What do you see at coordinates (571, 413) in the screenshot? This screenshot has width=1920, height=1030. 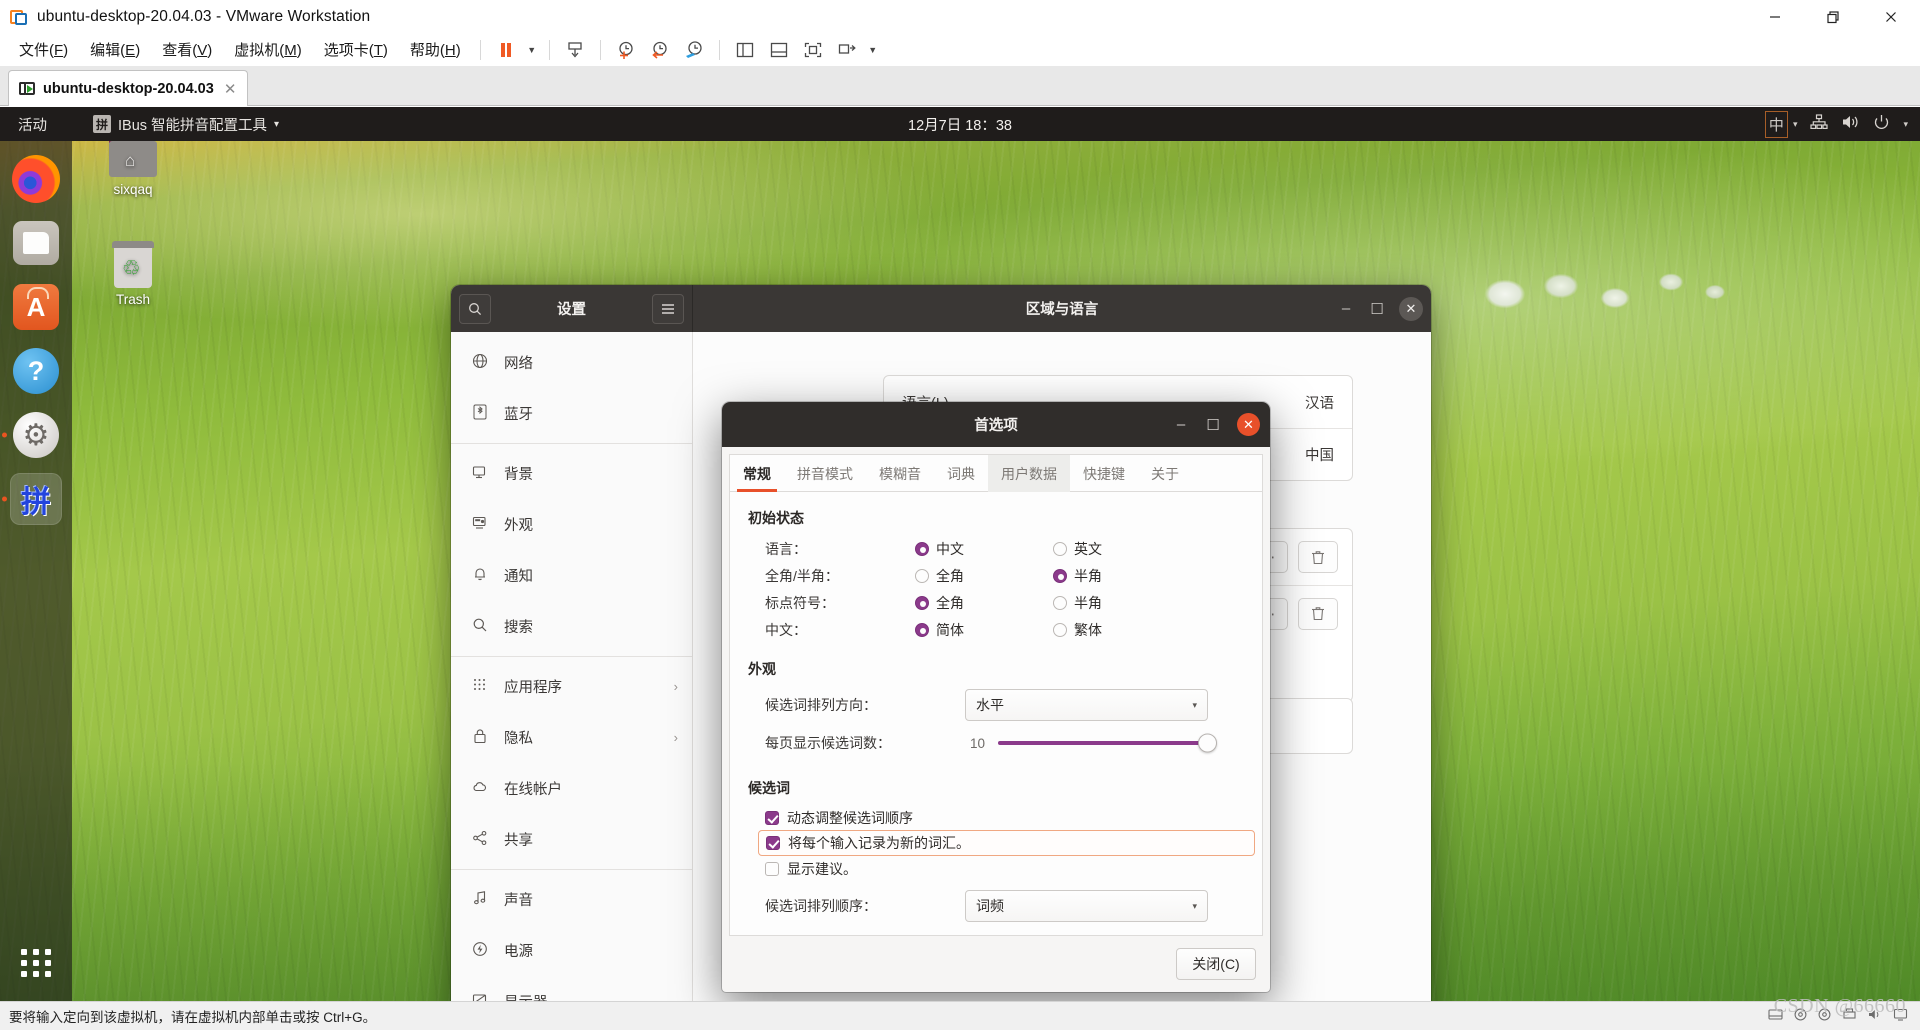 I see `sidebar-item-bluetooth: 蓝牙` at bounding box center [571, 413].